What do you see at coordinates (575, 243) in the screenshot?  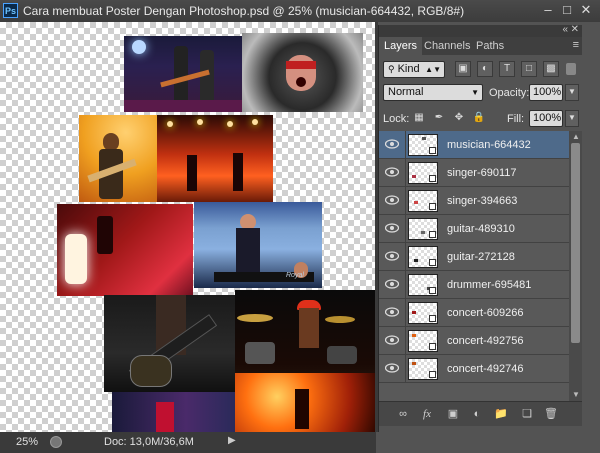 I see `scrollbar-thumb` at bounding box center [575, 243].